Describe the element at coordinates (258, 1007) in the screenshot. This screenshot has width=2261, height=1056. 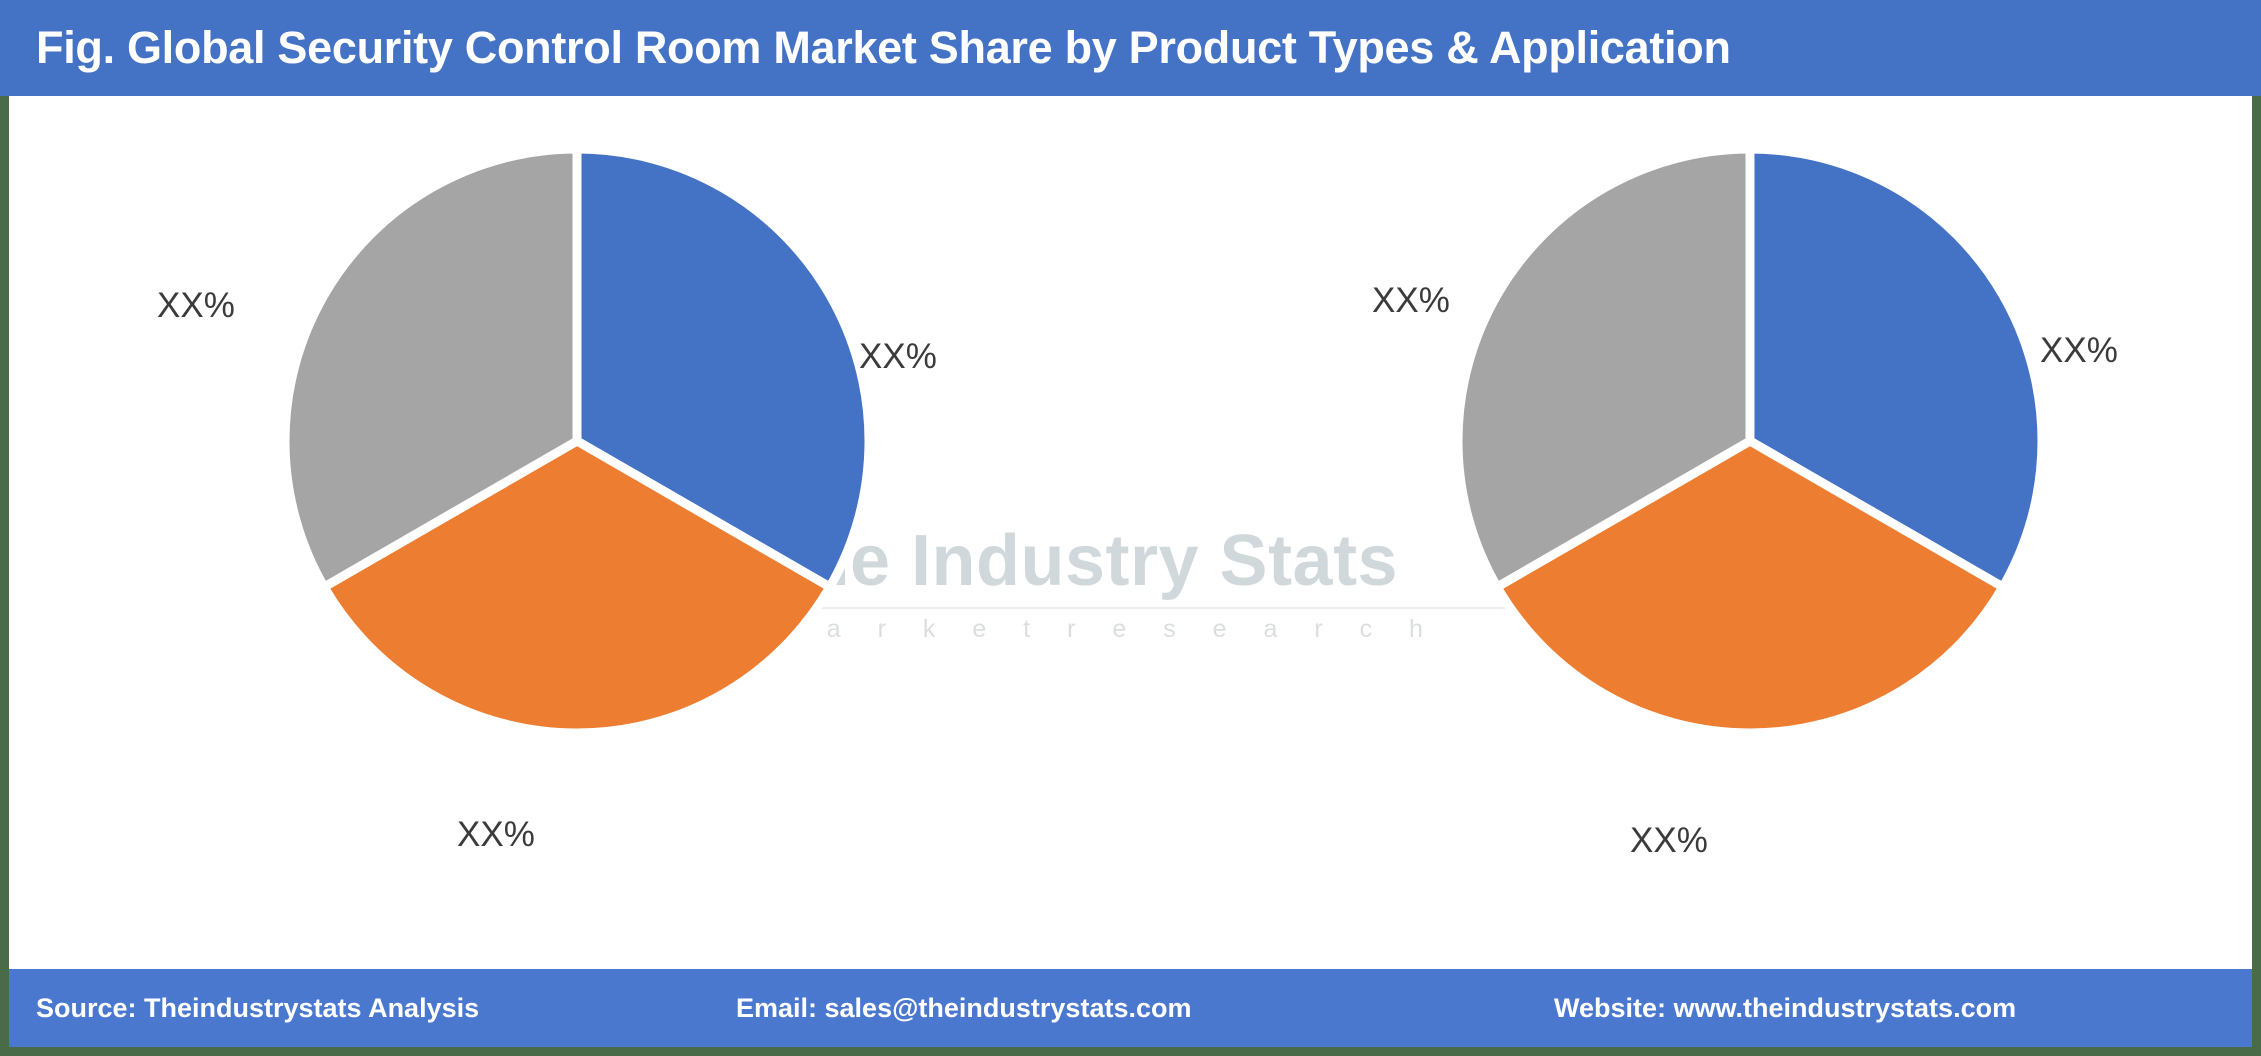
I see `footer-source-text: Source: Theindustrystats Analysis` at that location.